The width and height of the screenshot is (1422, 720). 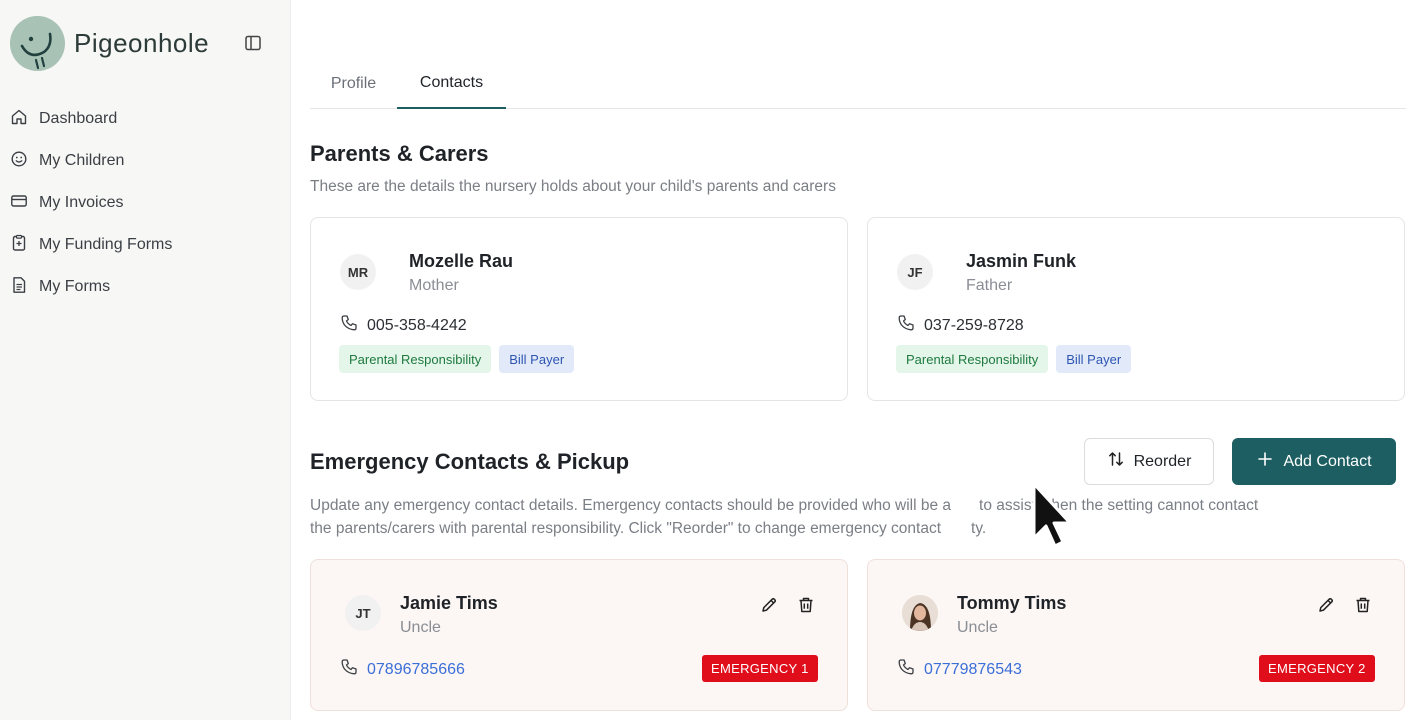 What do you see at coordinates (399, 153) in the screenshot?
I see `parents-section-title: Parents & Carers` at bounding box center [399, 153].